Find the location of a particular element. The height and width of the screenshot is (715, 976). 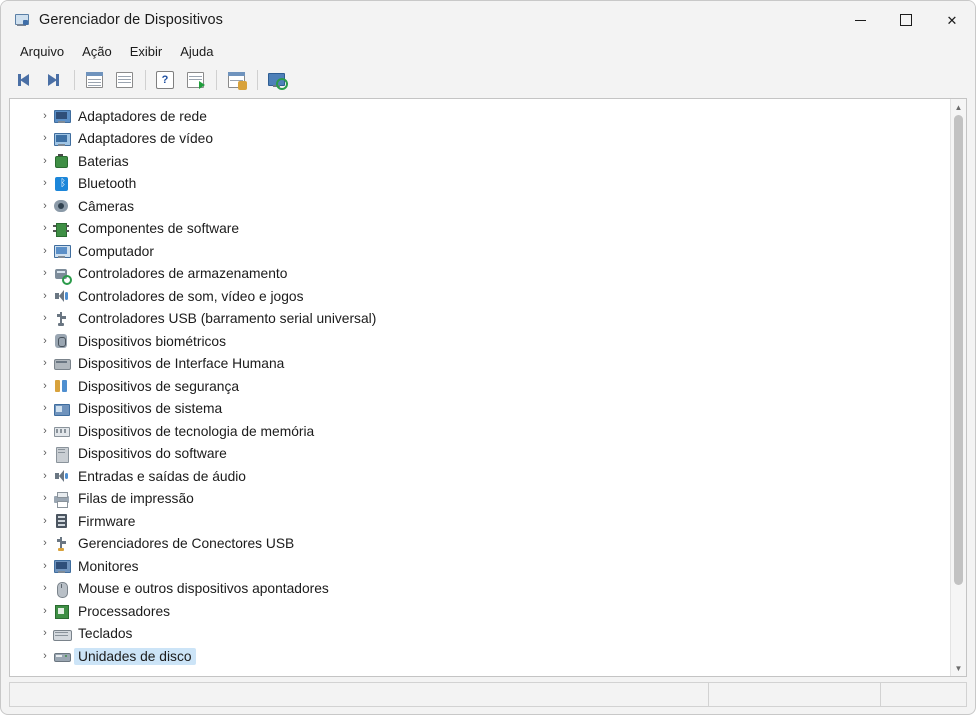

tree-node-label: Dispositivos do software is located at coordinates (152, 454).